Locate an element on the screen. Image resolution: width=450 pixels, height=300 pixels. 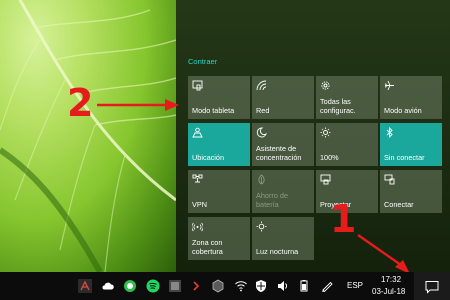
chevron-icon is located at coordinates (196, 285).